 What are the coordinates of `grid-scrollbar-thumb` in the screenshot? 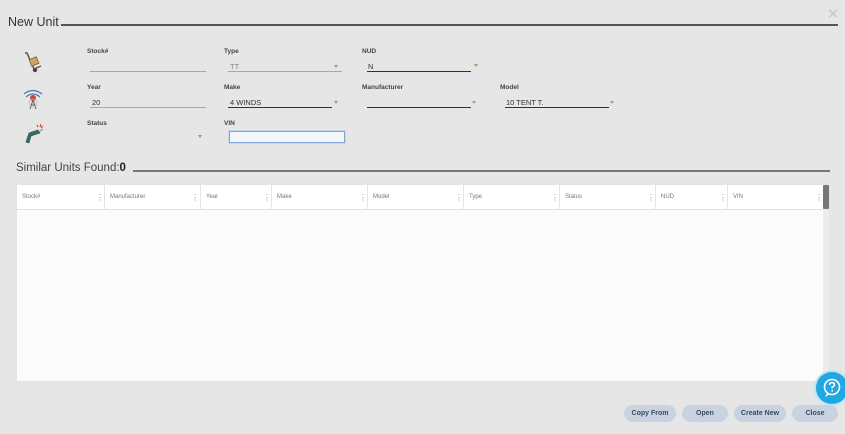 It's located at (826, 197).